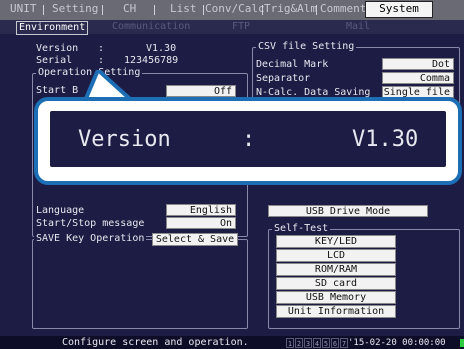 This screenshot has width=464, height=349. What do you see at coordinates (343, 9) in the screenshot?
I see `tab-comment: Comment` at bounding box center [343, 9].